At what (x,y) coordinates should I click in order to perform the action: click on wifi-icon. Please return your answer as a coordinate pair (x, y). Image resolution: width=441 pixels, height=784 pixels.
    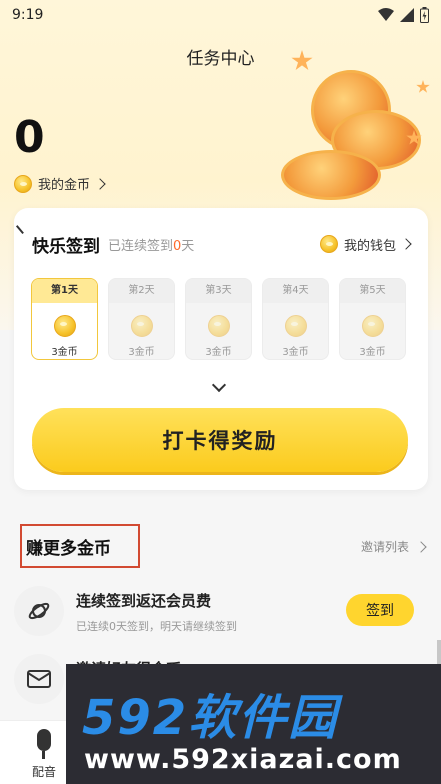
    Looking at the image, I should click on (386, 14).